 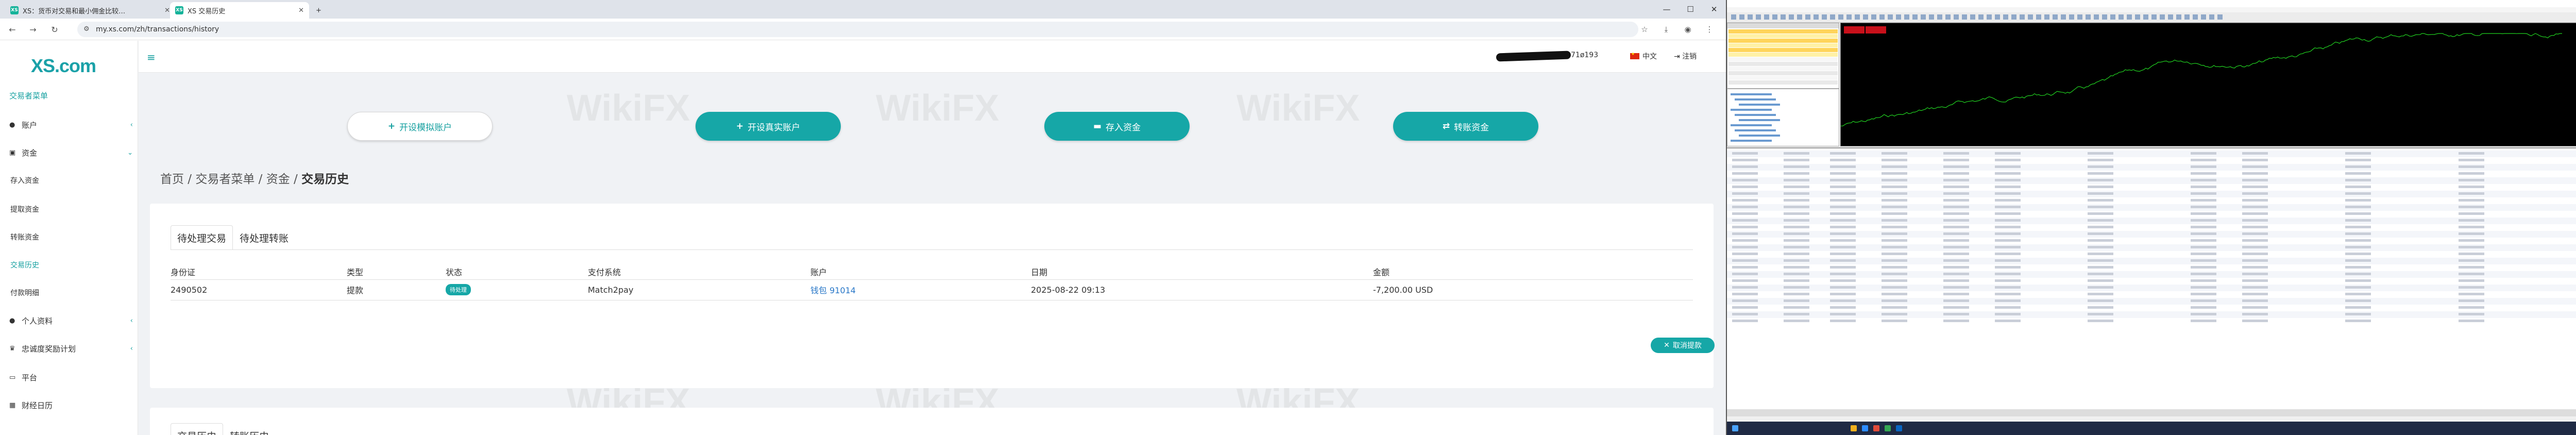 What do you see at coordinates (768, 126) in the screenshot?
I see `open-live-account-button: + 开设真实账户` at bounding box center [768, 126].